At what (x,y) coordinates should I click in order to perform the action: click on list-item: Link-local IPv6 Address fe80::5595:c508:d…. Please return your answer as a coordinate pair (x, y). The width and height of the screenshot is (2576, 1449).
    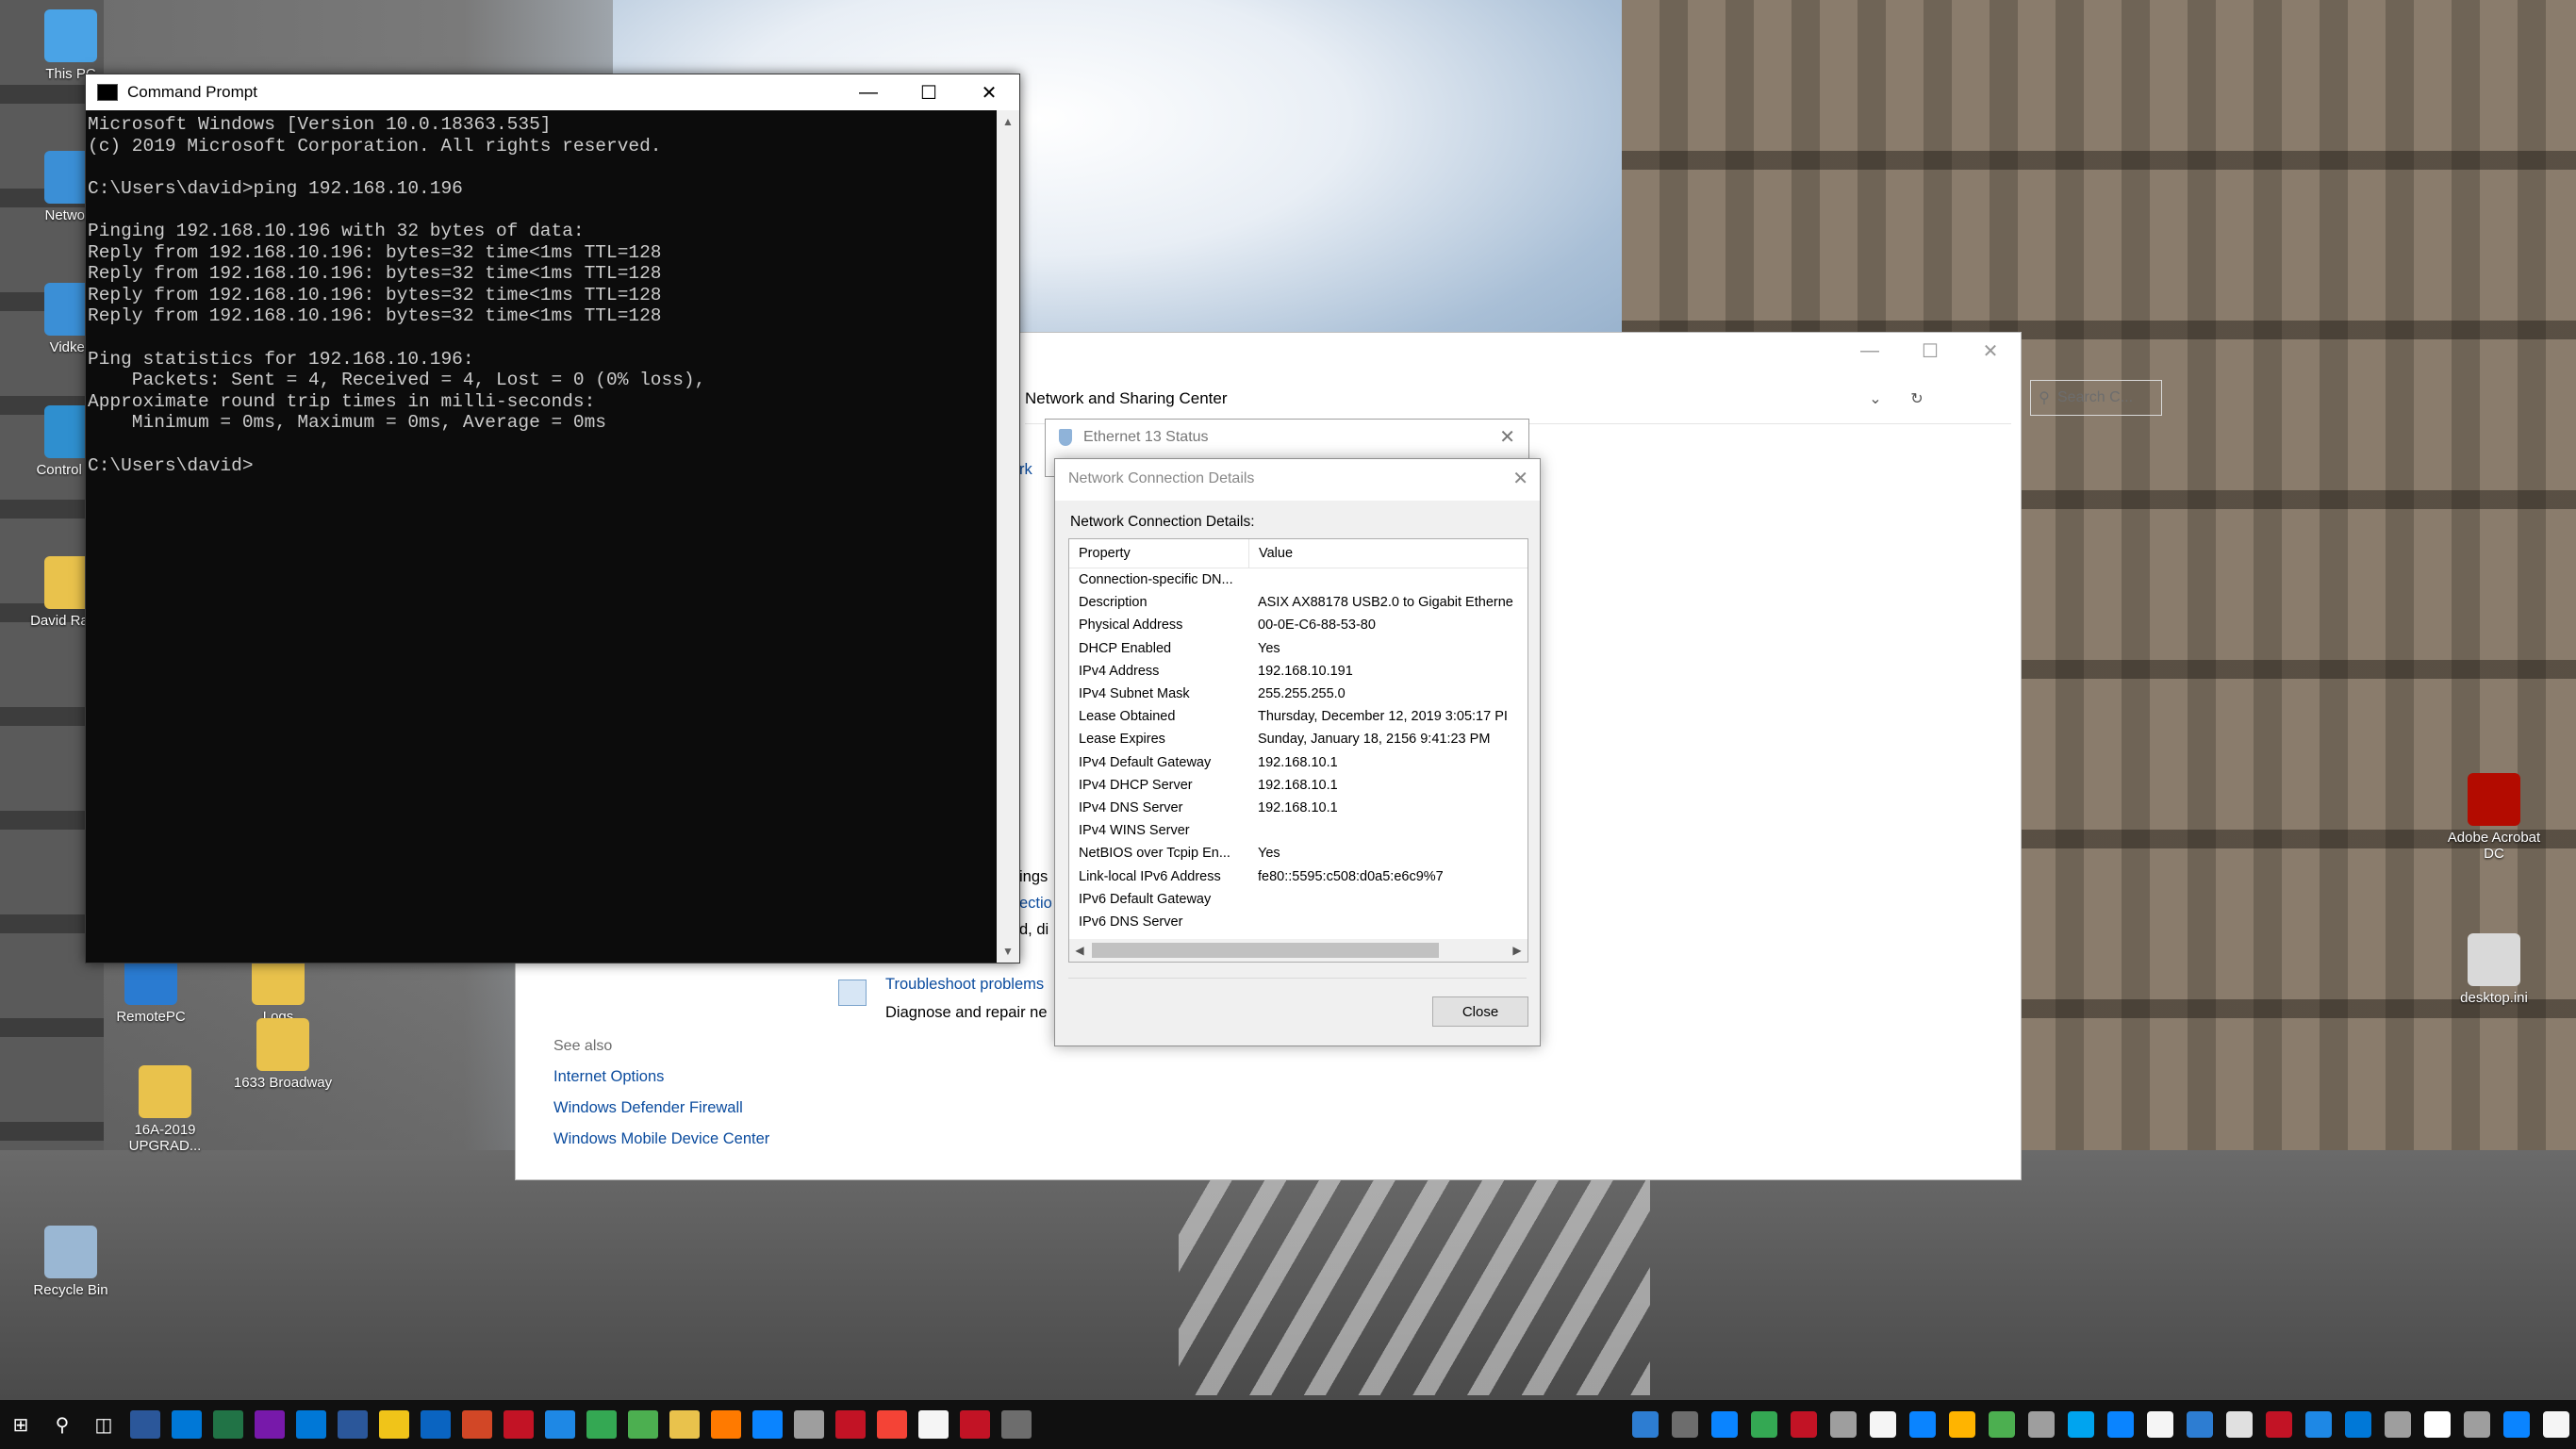
    Looking at the image, I should click on (1298, 875).